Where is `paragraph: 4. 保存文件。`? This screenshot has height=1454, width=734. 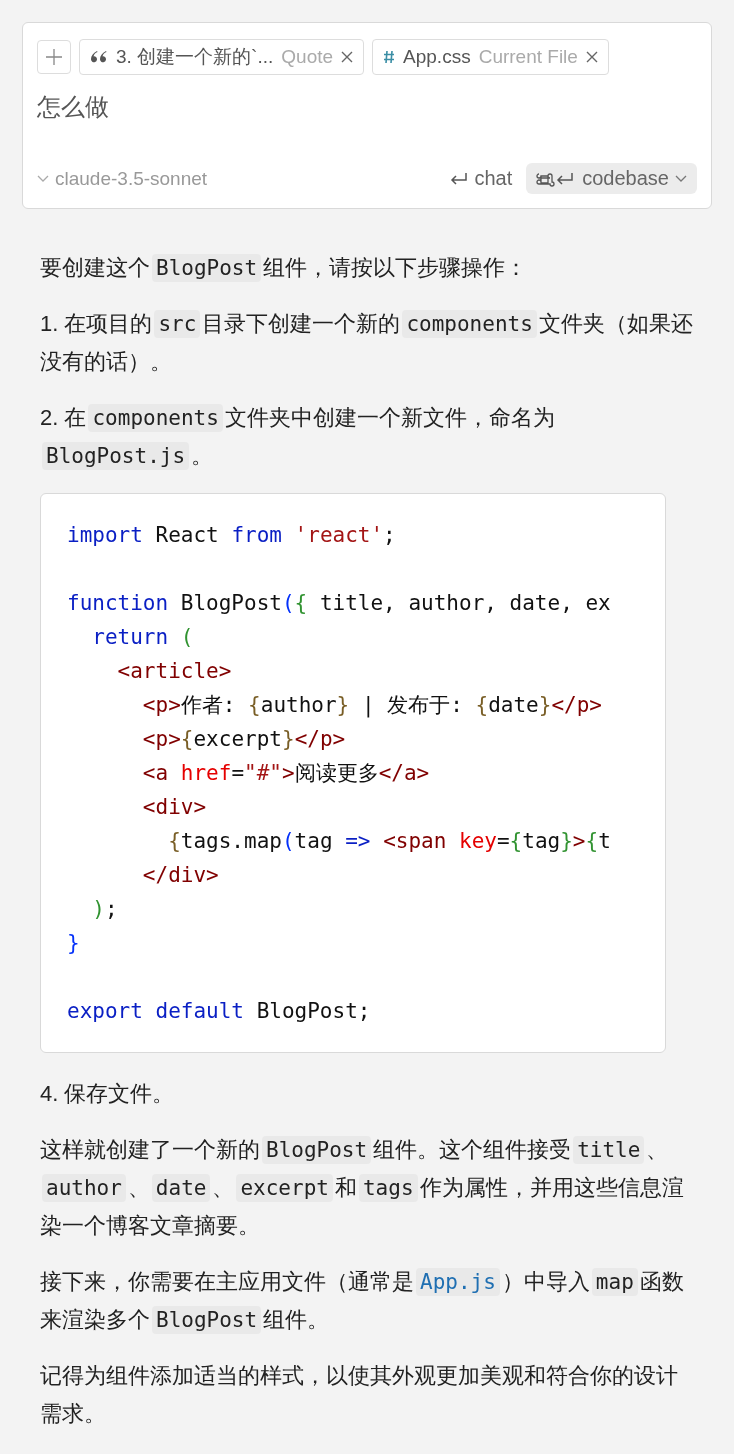
paragraph: 4. 保存文件。 is located at coordinates (107, 1094).